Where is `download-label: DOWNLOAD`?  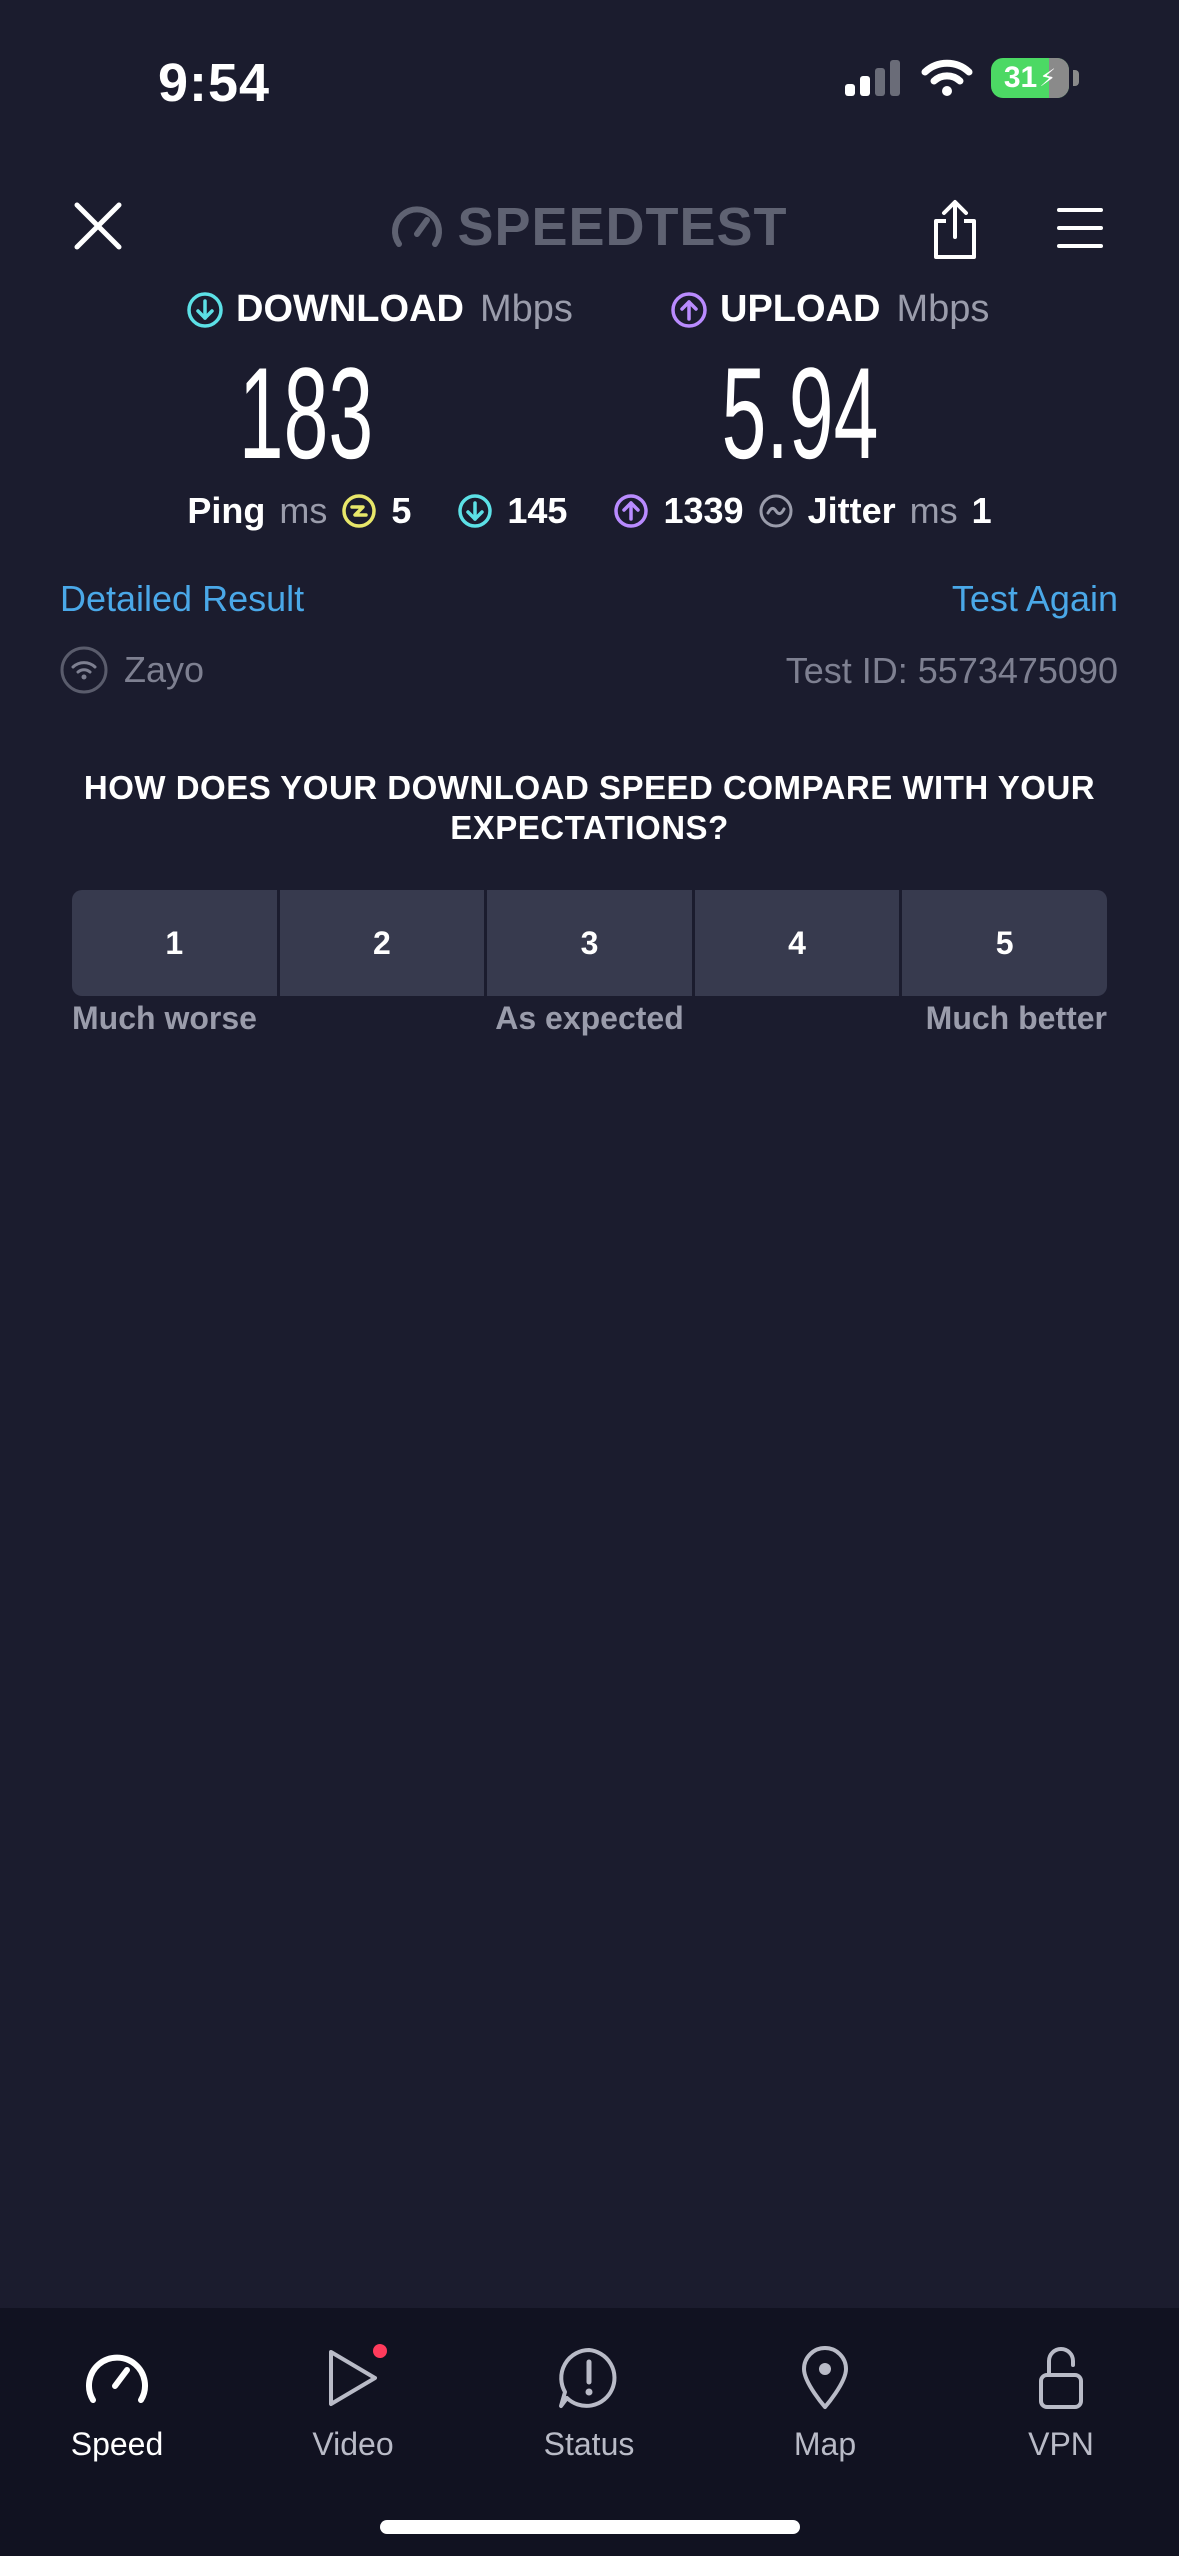
download-label: DOWNLOAD is located at coordinates (350, 309).